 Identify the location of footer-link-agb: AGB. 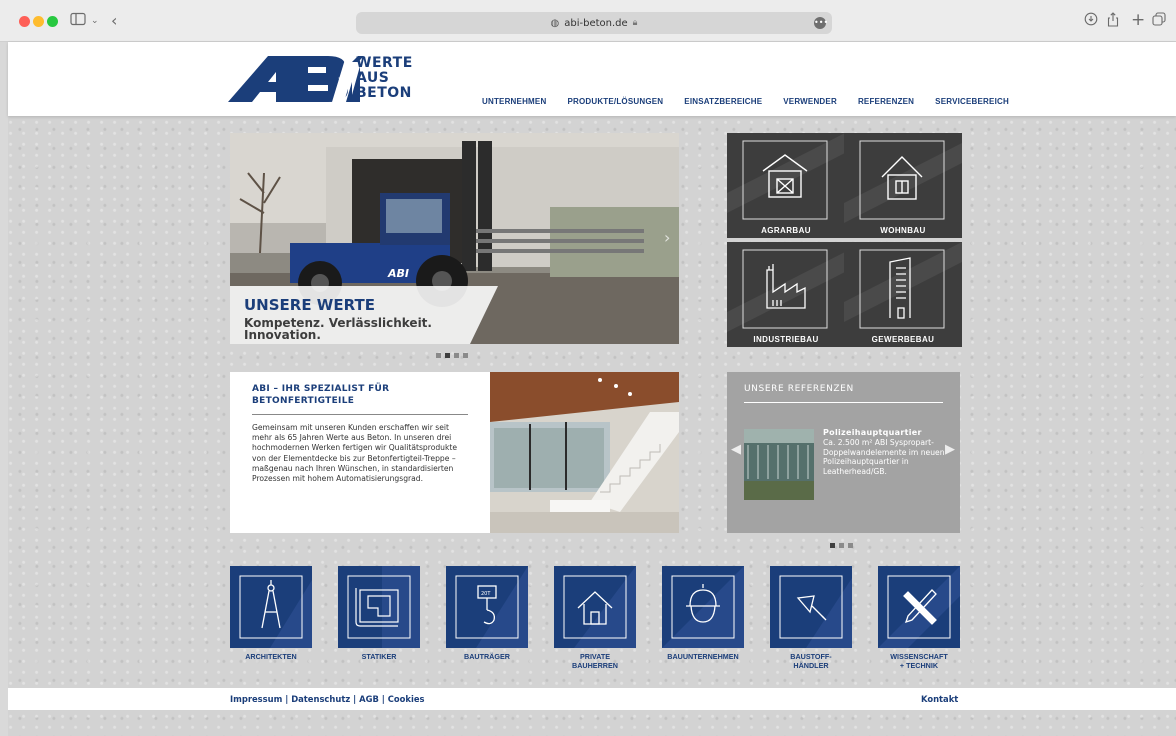
(369, 699).